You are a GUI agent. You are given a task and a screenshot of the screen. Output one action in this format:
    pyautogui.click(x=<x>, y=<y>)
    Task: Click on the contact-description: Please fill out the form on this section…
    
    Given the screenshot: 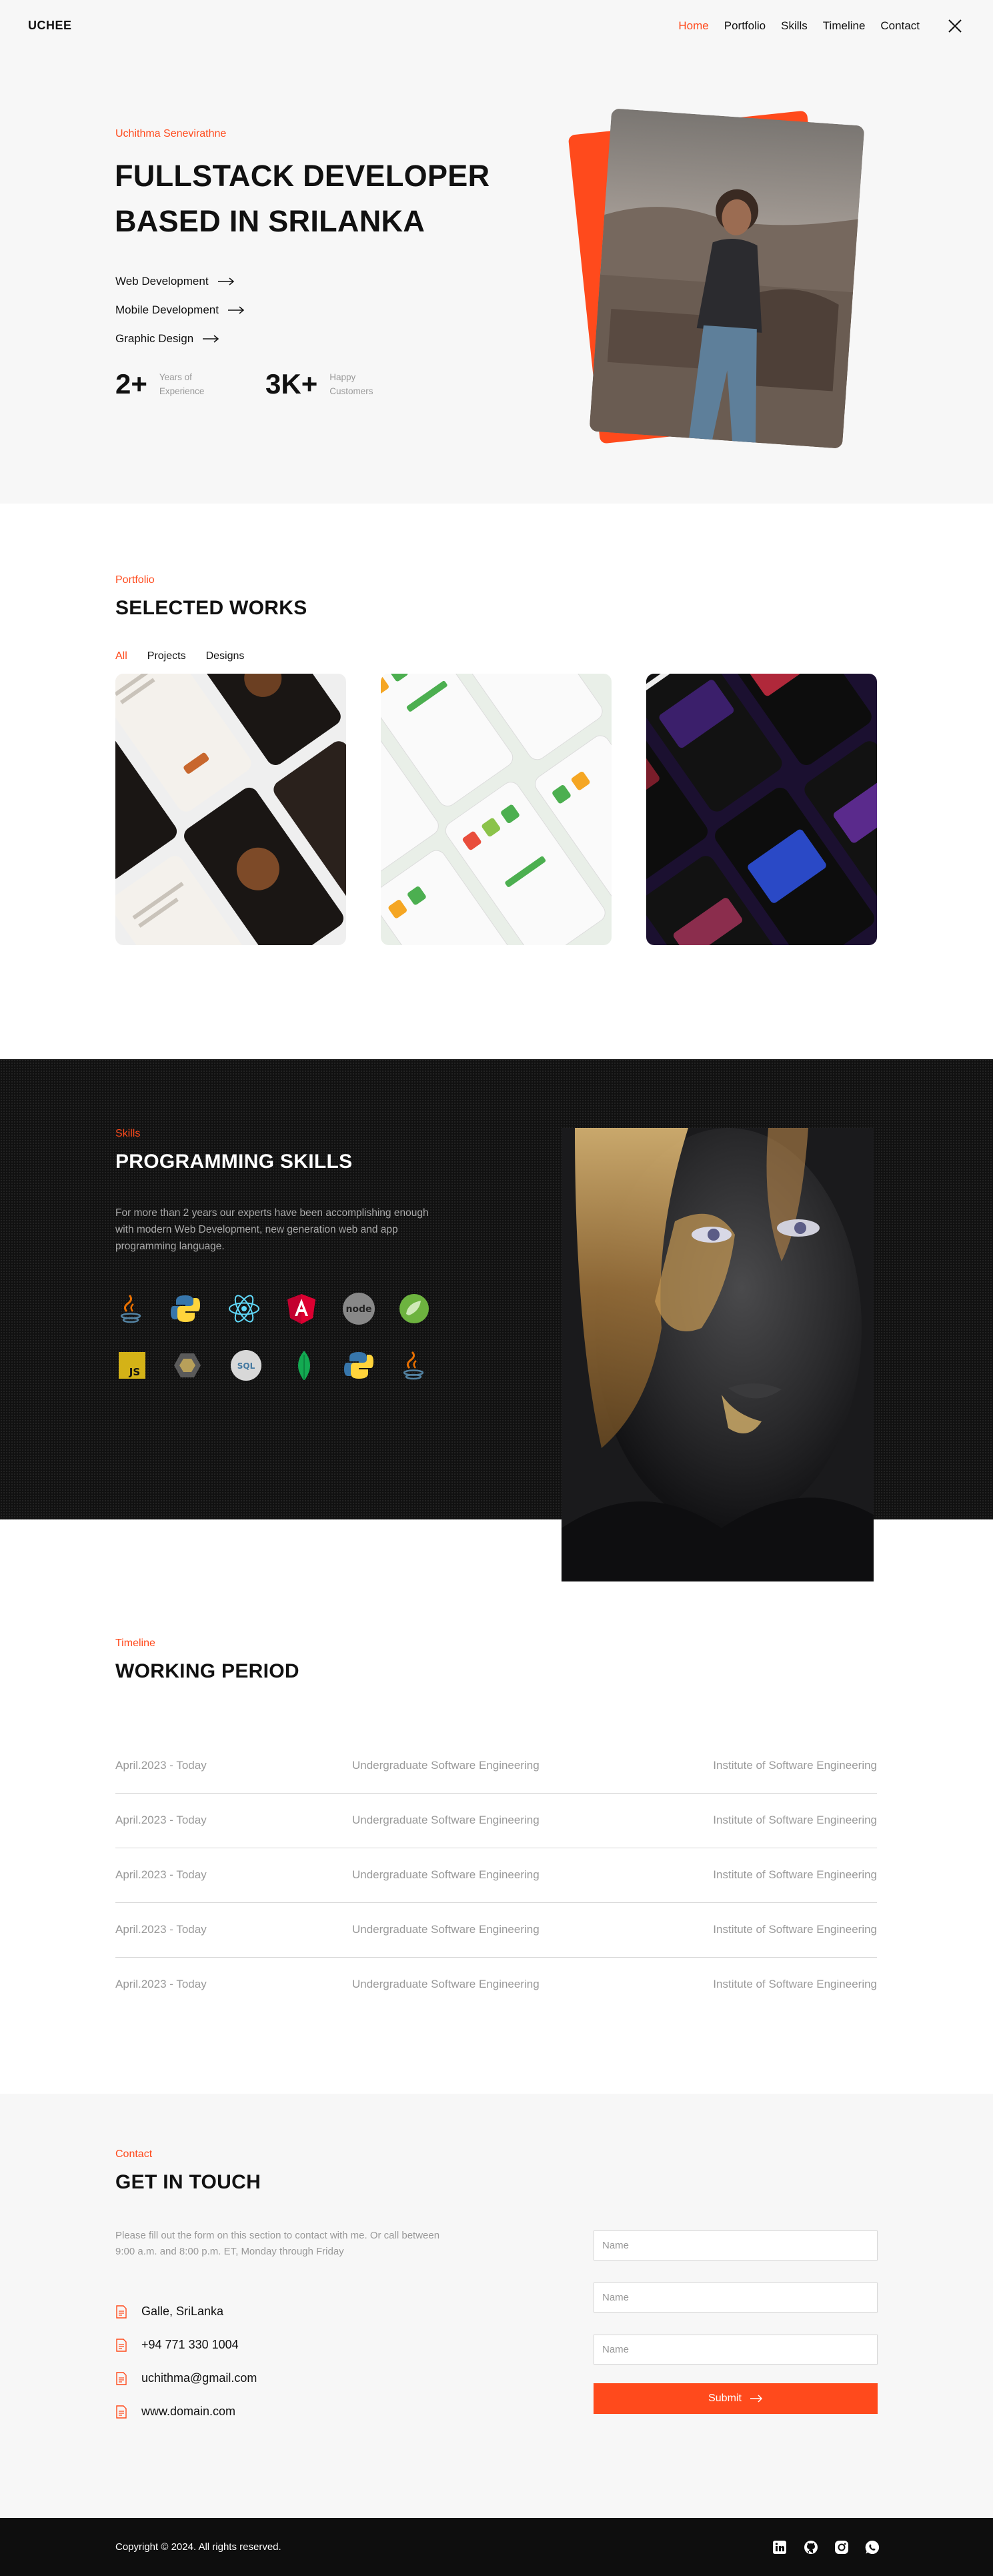 What is the action you would take?
    pyautogui.click(x=277, y=2243)
    